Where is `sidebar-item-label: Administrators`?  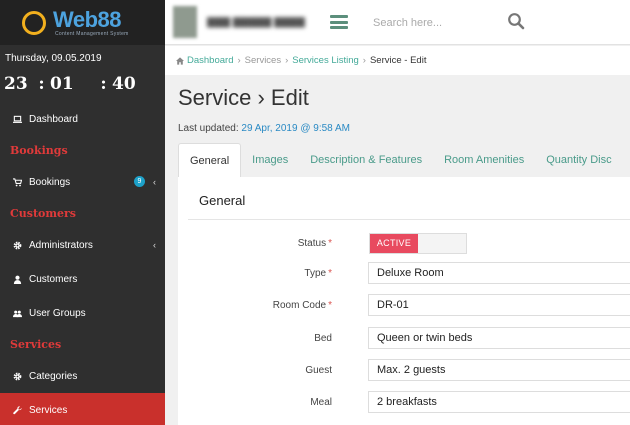
sidebar-item-label: Administrators is located at coordinates (61, 245).